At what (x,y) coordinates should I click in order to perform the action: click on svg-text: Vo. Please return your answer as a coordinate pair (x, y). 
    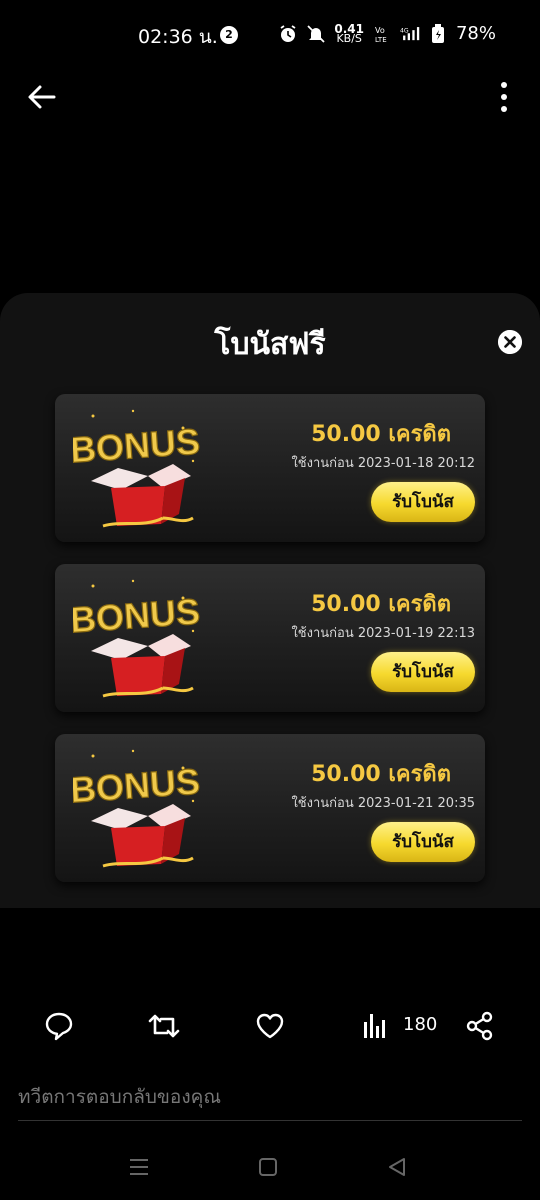
    Looking at the image, I should click on (380, 30).